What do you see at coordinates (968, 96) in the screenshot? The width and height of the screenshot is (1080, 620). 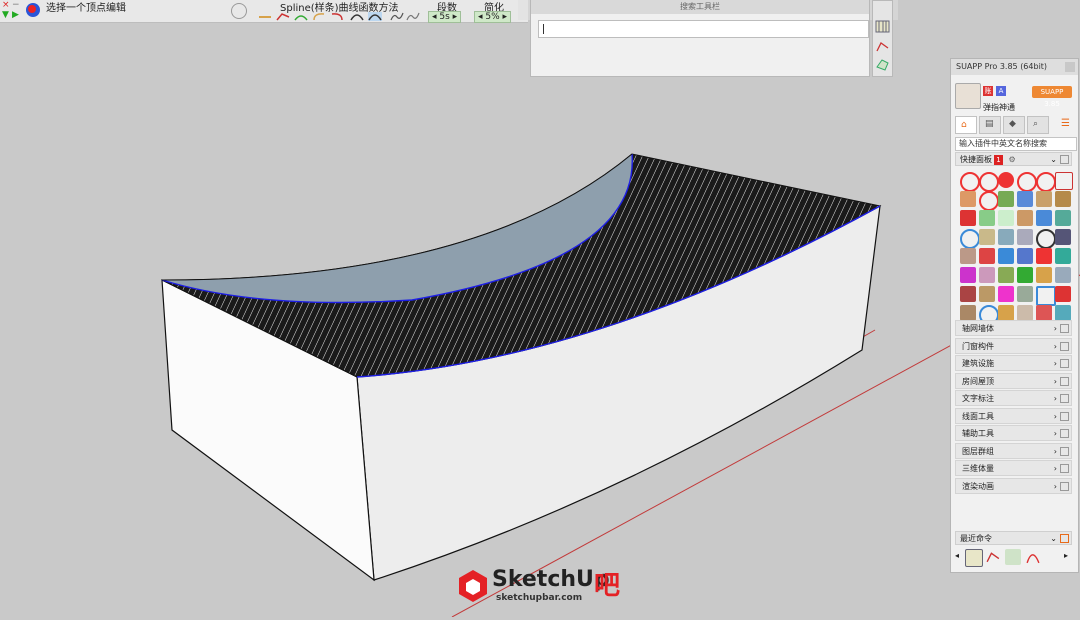 I see `avatar` at bounding box center [968, 96].